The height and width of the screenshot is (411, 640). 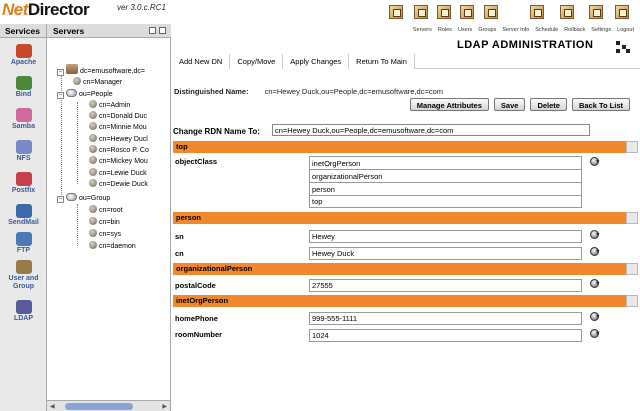 I want to click on delete-button: Delete, so click(x=548, y=104).